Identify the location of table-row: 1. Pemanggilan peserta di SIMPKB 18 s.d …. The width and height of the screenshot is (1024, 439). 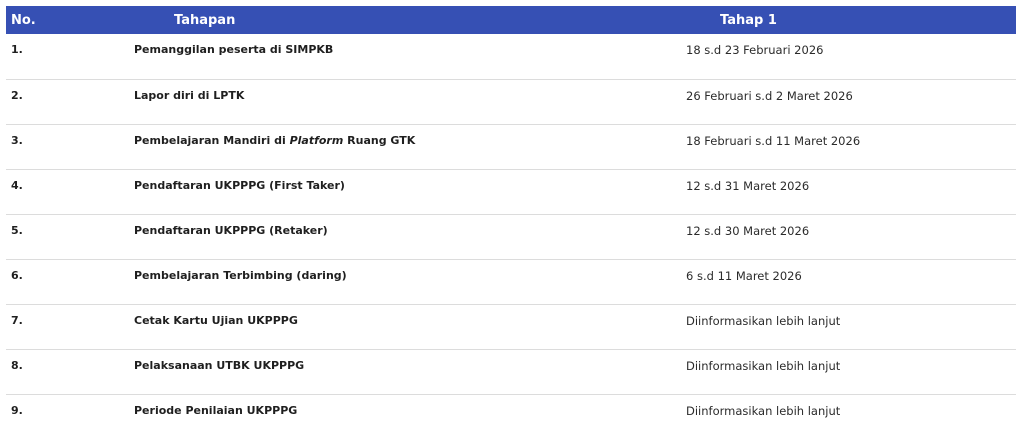
(511, 56).